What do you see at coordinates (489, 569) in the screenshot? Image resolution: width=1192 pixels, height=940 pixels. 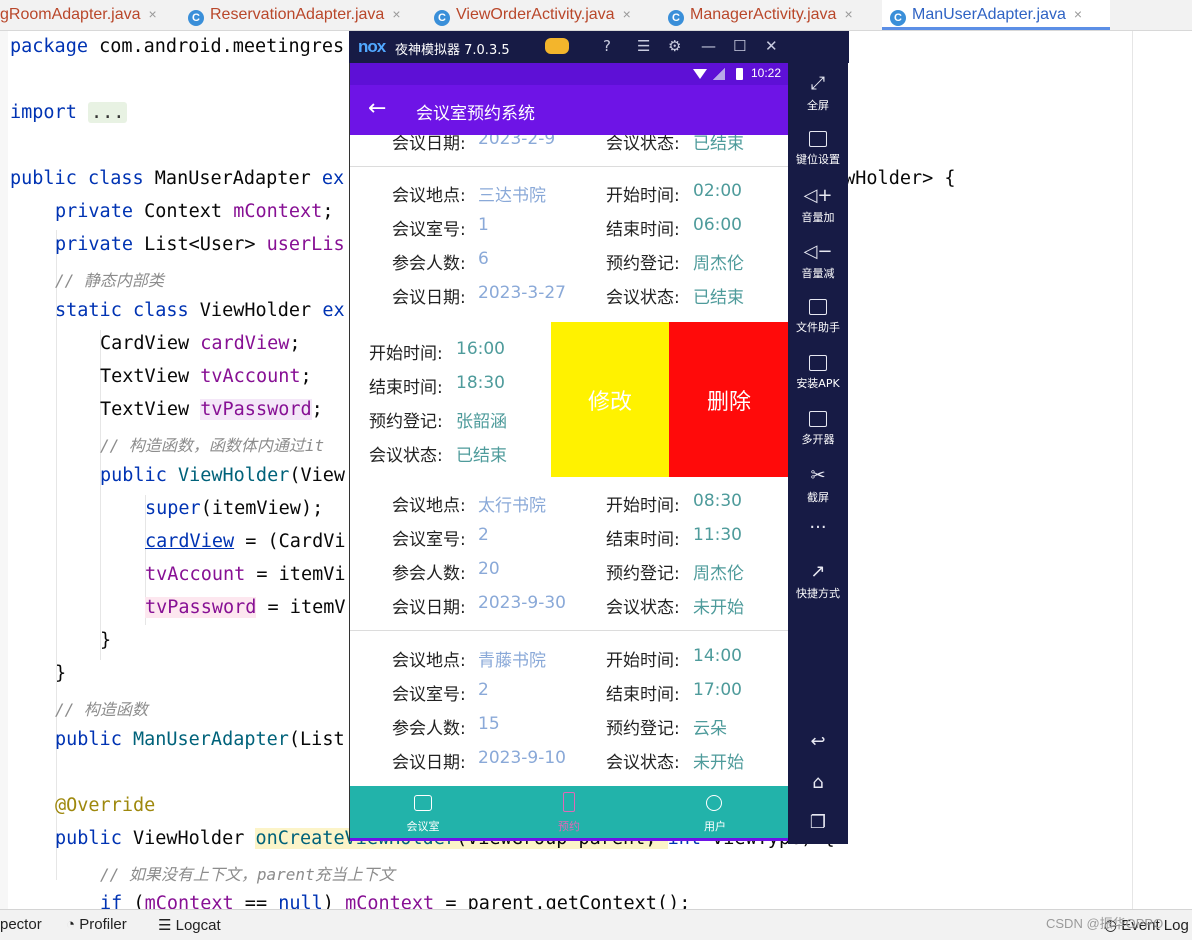 I see `people-value: 20` at bounding box center [489, 569].